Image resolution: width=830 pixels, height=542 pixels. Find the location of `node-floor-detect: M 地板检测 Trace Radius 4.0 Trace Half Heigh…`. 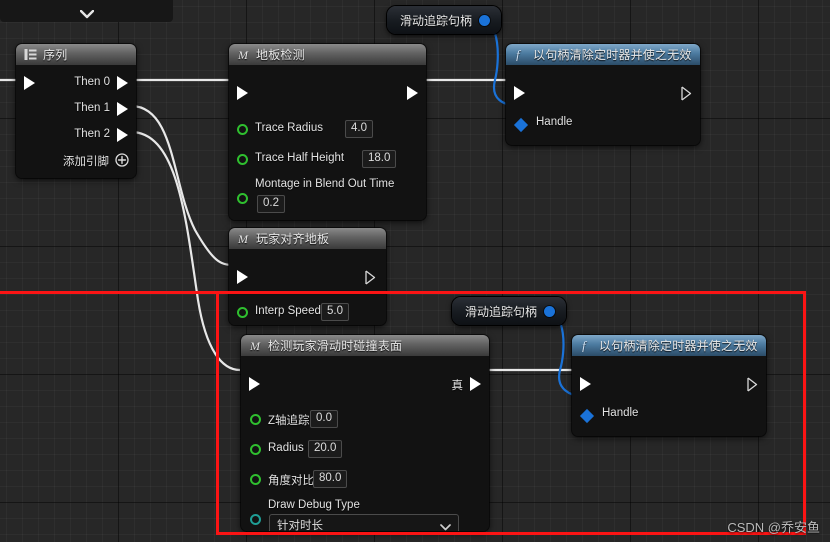

node-floor-detect: M 地板检测 Trace Radius 4.0 Trace Half Heigh… is located at coordinates (327, 132).